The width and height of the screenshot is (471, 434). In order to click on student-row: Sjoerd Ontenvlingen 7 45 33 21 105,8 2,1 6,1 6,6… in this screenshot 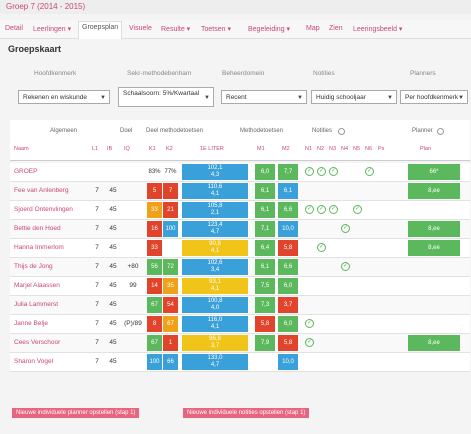, I will do `click(240, 210)`.